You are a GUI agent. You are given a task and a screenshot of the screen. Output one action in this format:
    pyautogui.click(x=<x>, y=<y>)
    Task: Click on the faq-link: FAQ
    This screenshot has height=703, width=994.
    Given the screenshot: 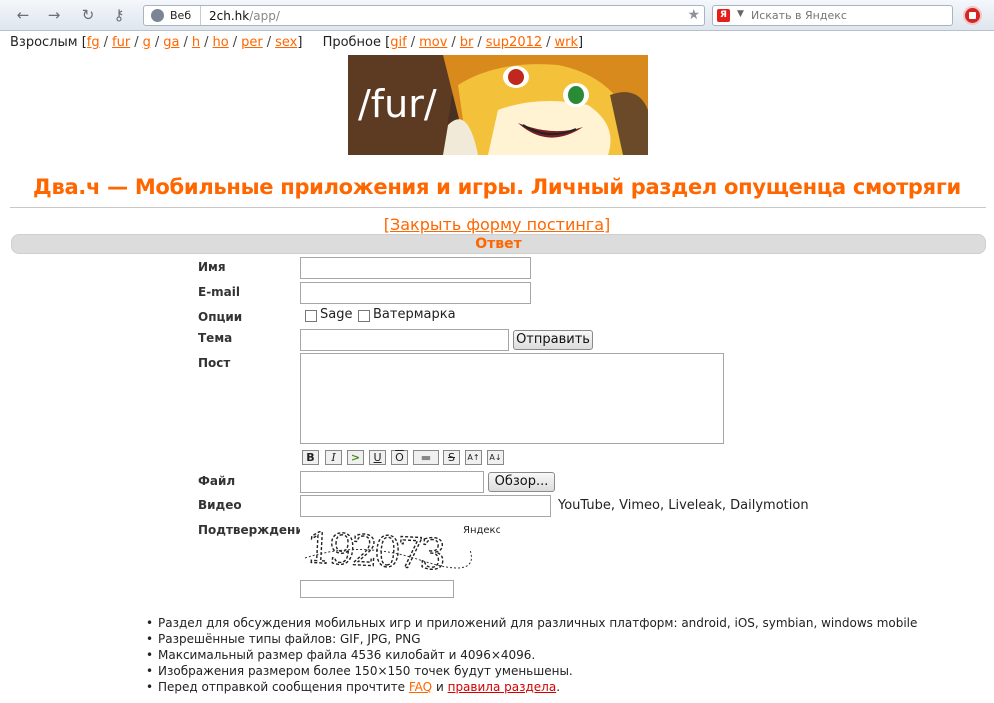 What is the action you would take?
    pyautogui.click(x=420, y=687)
    